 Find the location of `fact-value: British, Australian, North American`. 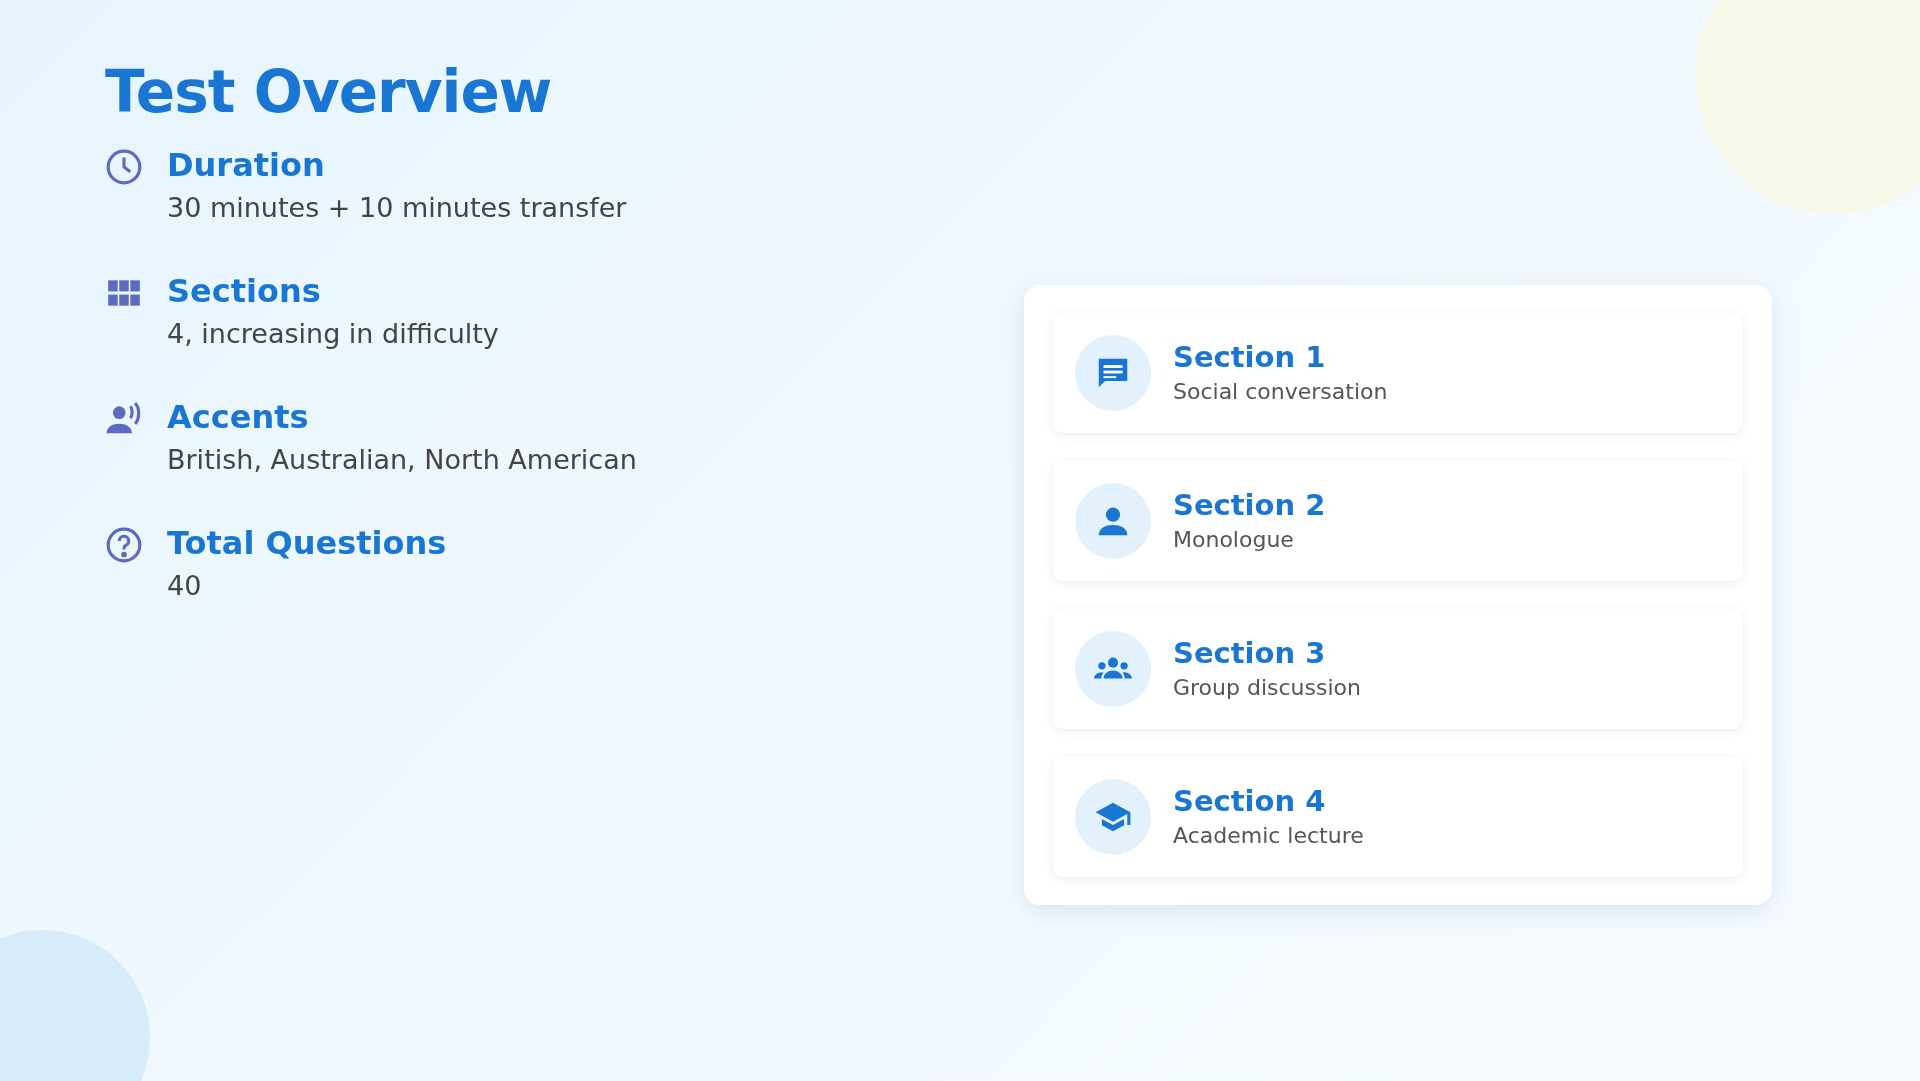

fact-value: British, Australian, North American is located at coordinates (402, 460).